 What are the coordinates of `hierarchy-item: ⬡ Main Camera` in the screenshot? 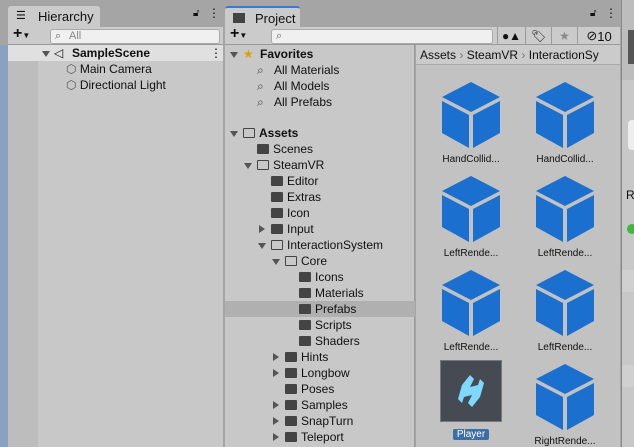 It's located at (109, 69).